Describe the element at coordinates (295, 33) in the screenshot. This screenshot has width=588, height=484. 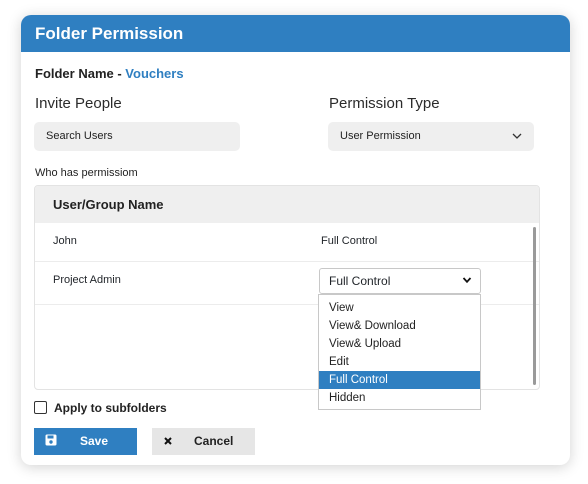
I see `dialog-title: Folder Permission` at that location.